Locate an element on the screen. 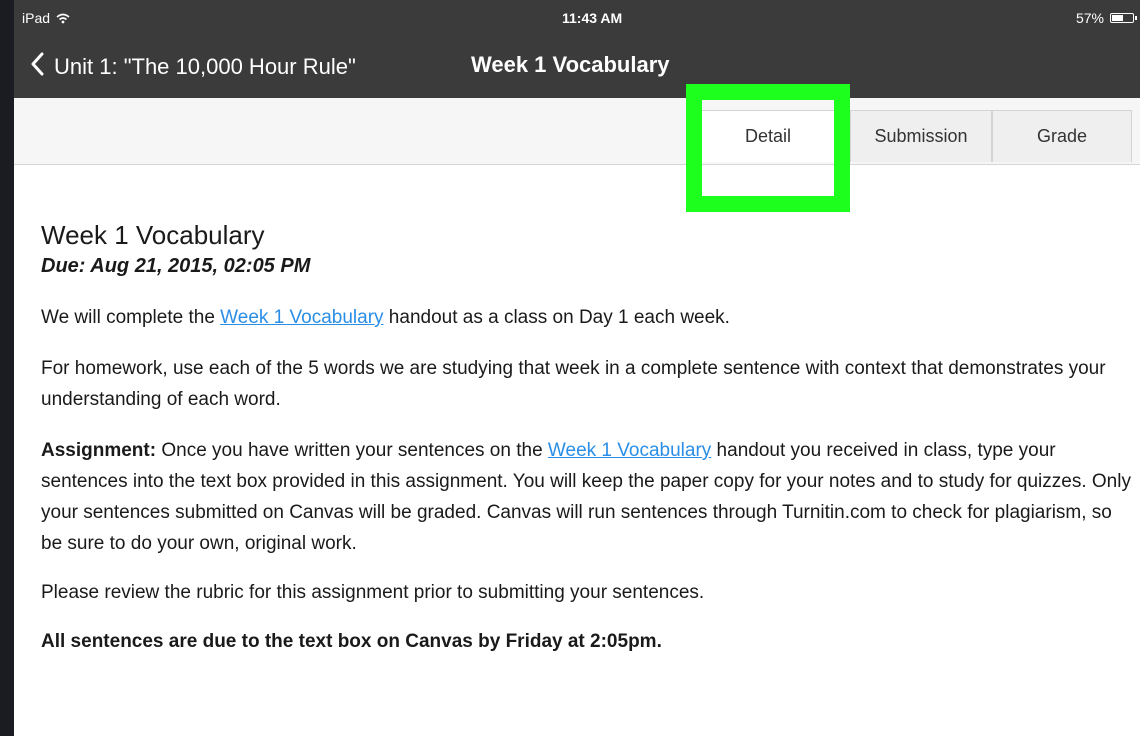  assignment-label: Assignment: is located at coordinates (99, 450).